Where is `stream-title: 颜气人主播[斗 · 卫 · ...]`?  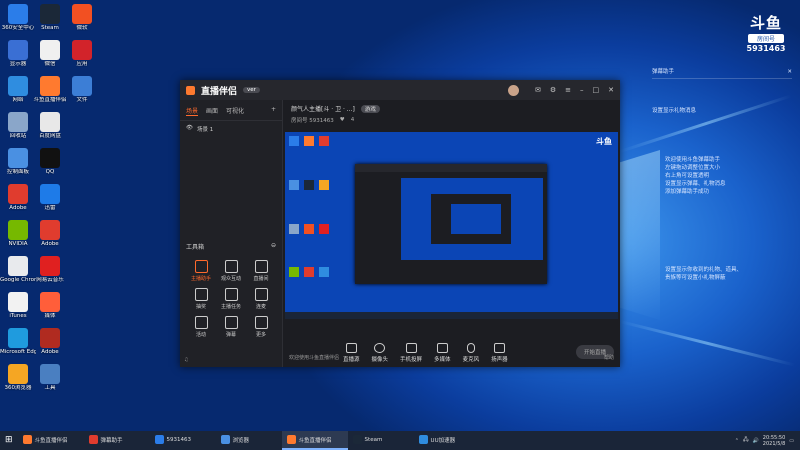
stream-title: 颜气人主播[斗 · 卫 · ...] is located at coordinates (323, 108).